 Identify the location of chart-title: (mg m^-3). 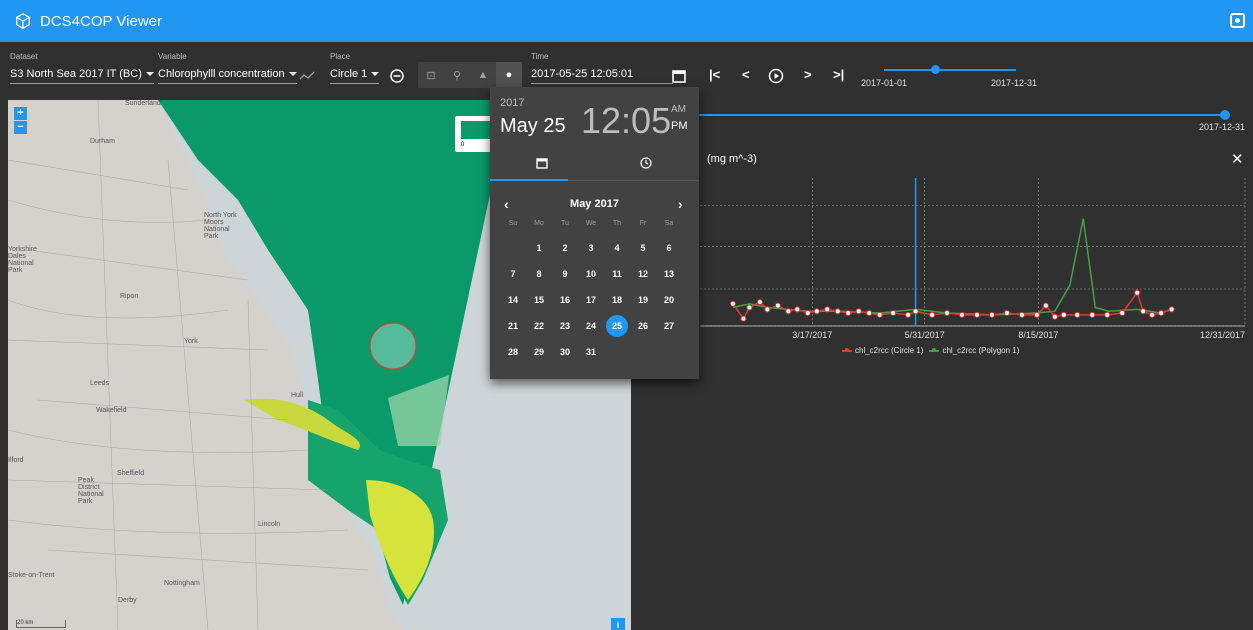
(732, 159).